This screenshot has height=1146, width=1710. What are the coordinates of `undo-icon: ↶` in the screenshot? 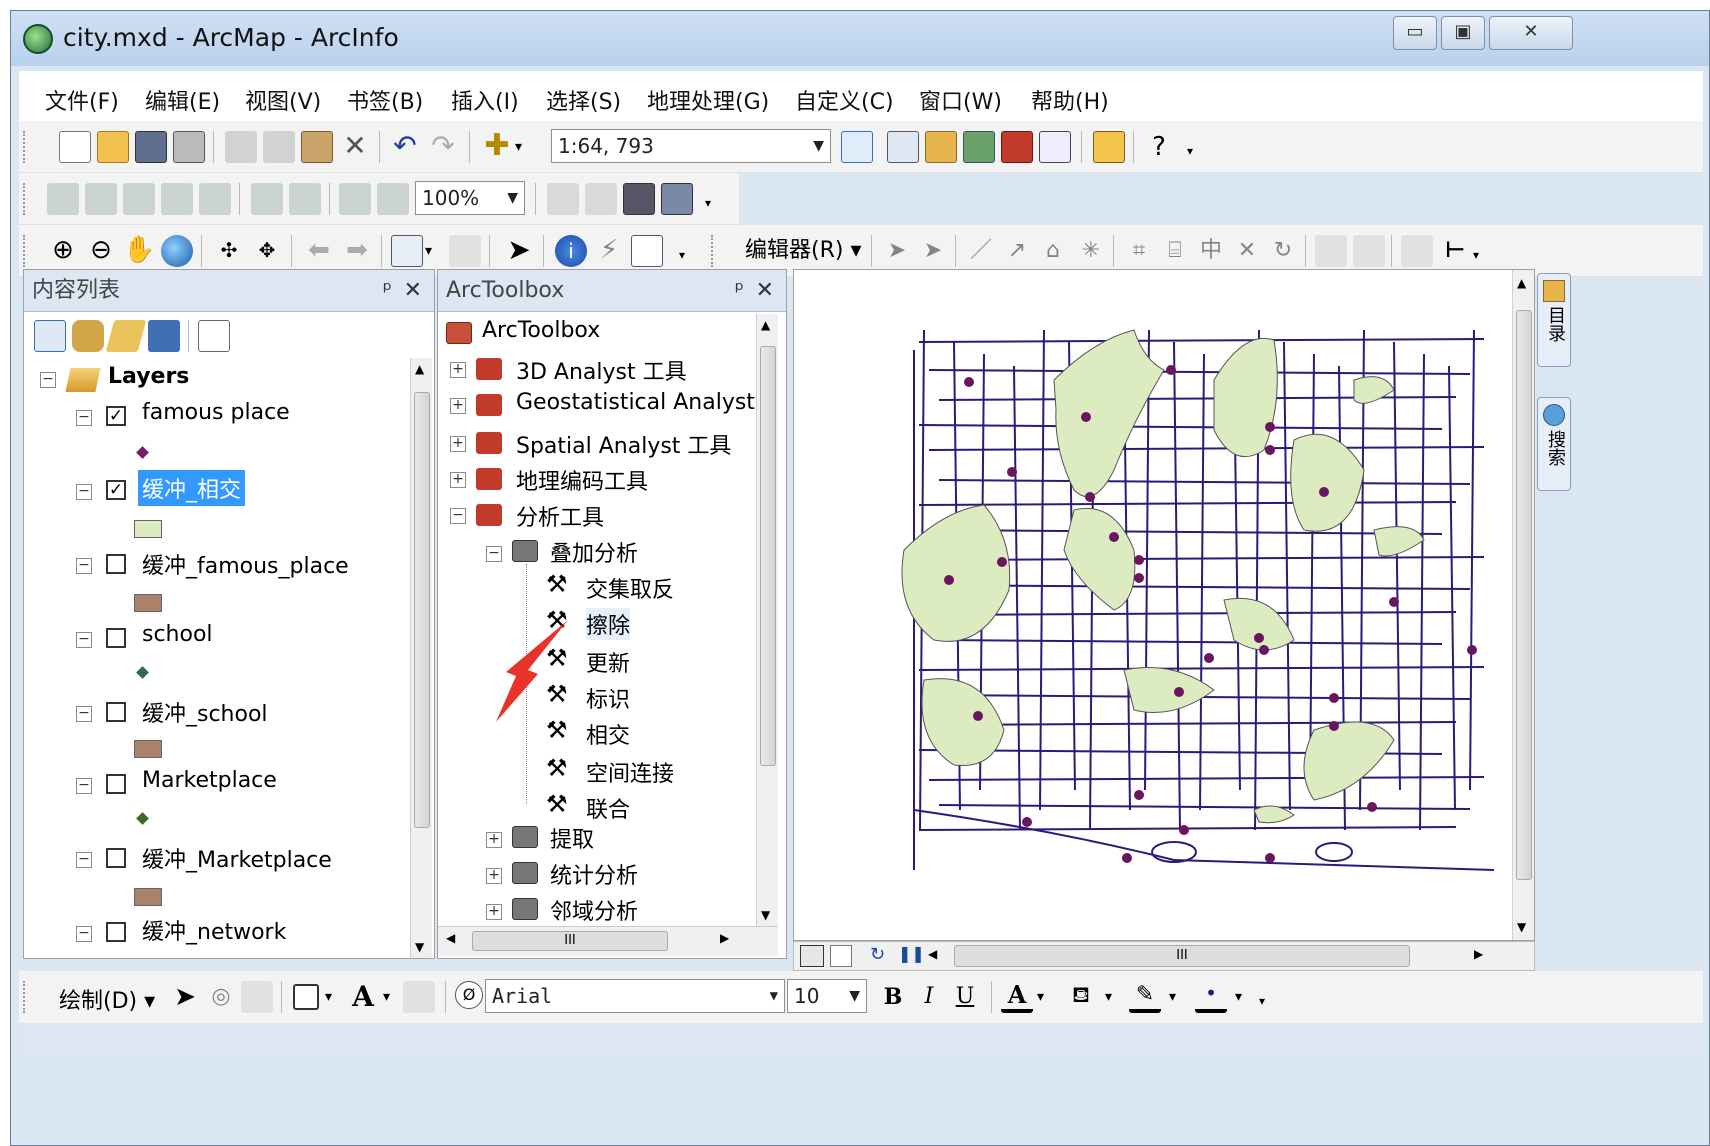 It's located at (405, 147).